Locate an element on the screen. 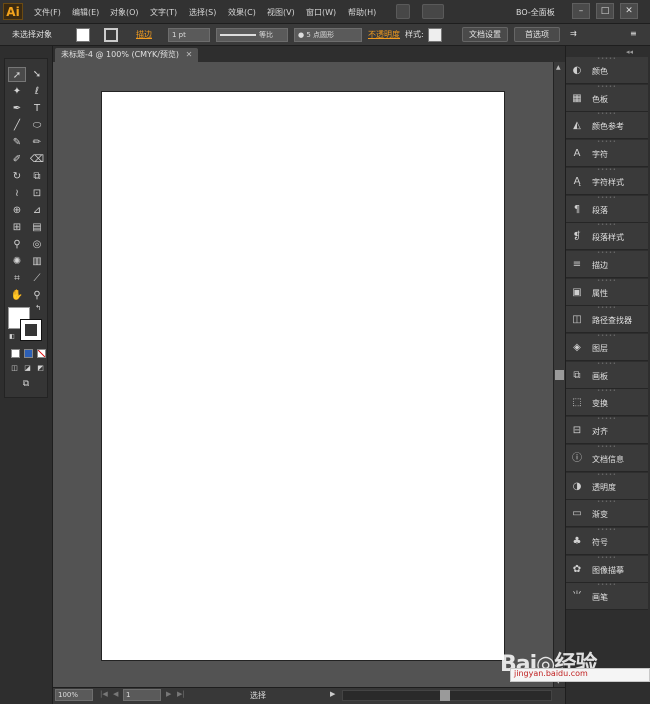  selection-tool-icon: ➚ is located at coordinates (17, 74).